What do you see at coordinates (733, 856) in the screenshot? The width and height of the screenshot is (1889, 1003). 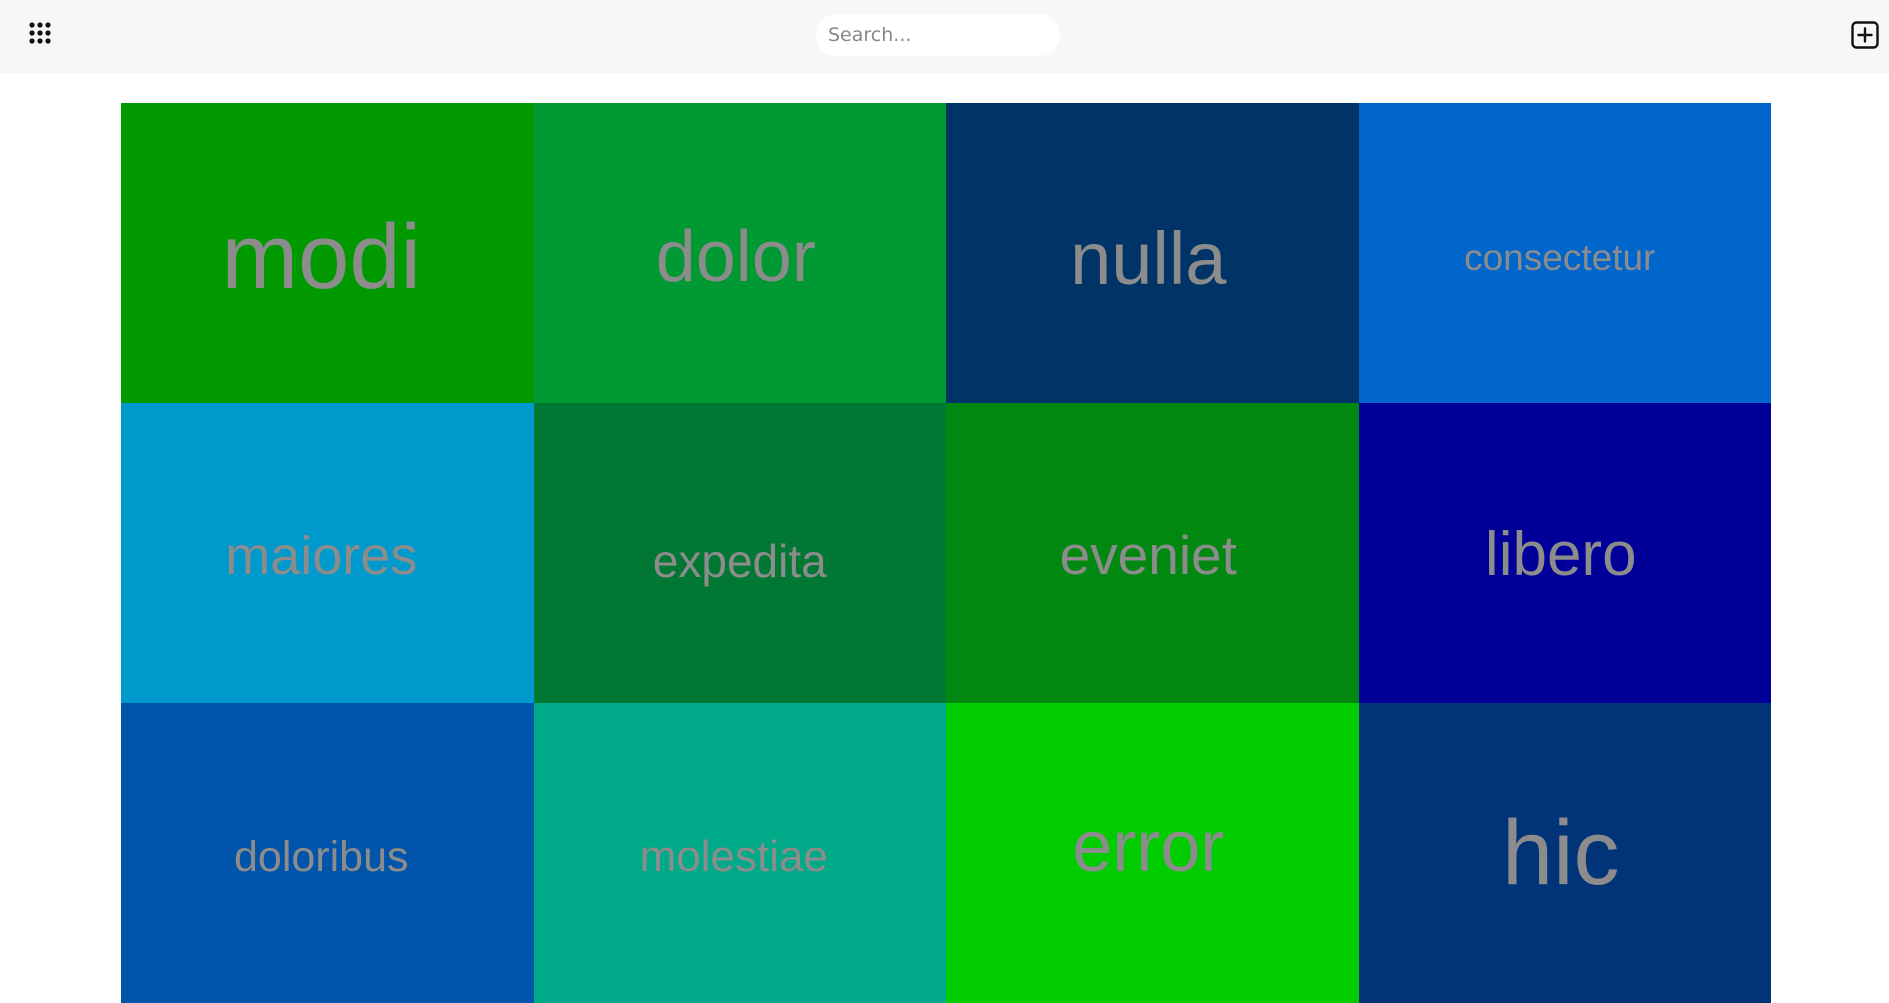 I see `tile-label: molestiae` at bounding box center [733, 856].